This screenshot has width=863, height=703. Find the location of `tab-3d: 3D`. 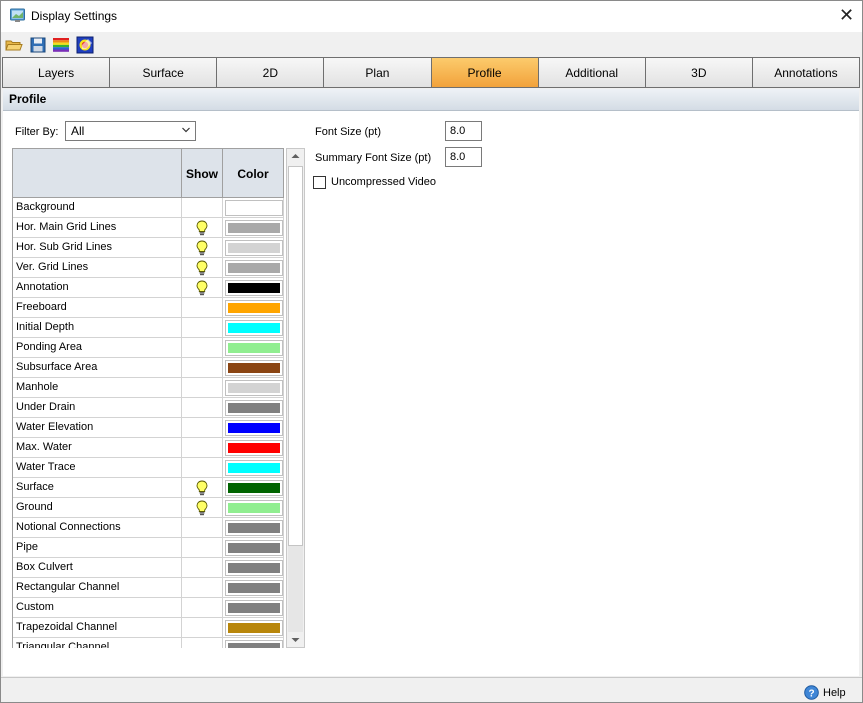

tab-3d: 3D is located at coordinates (699, 72).